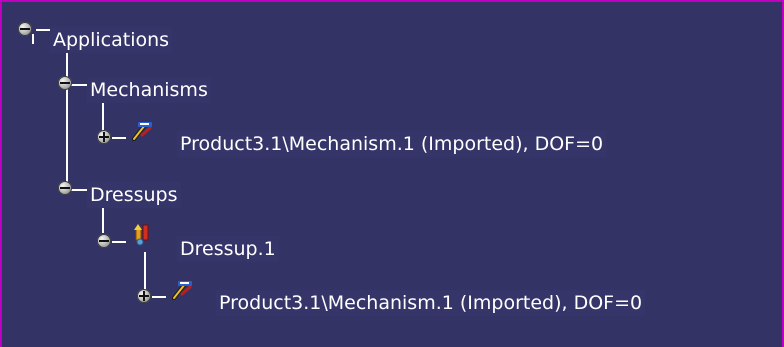  Describe the element at coordinates (104, 137) in the screenshot. I see `expand-toggle-mechanism` at that location.